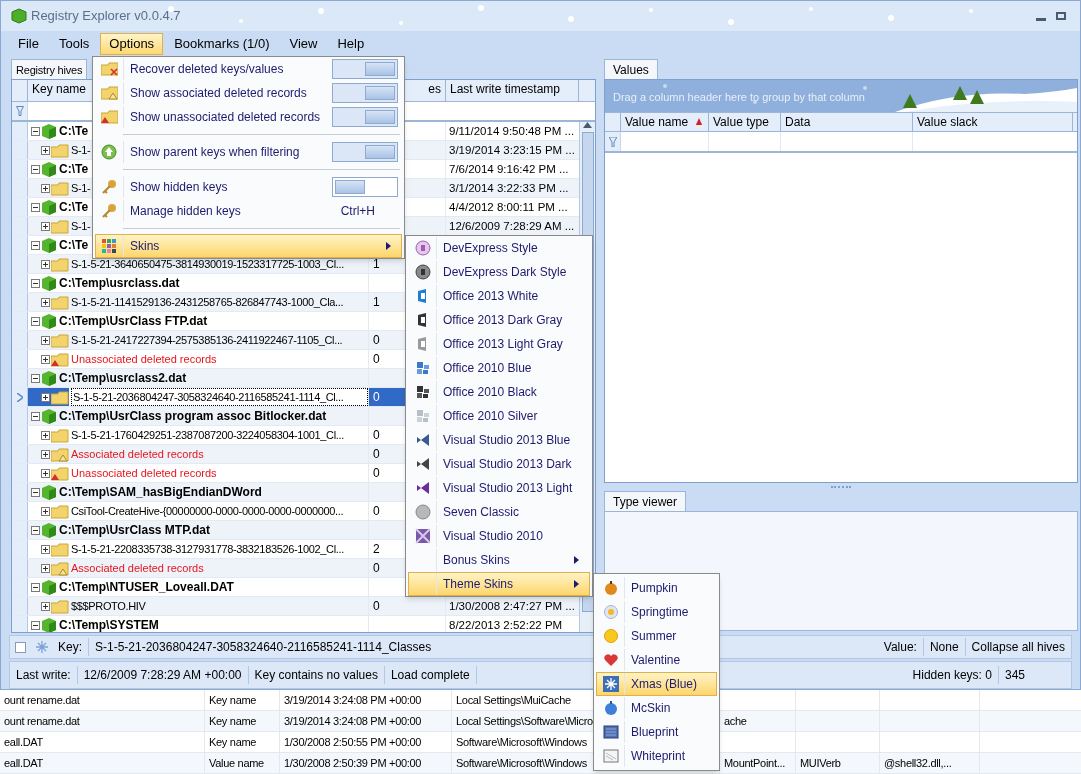  What do you see at coordinates (28, 44) in the screenshot?
I see `menu-item: File` at bounding box center [28, 44].